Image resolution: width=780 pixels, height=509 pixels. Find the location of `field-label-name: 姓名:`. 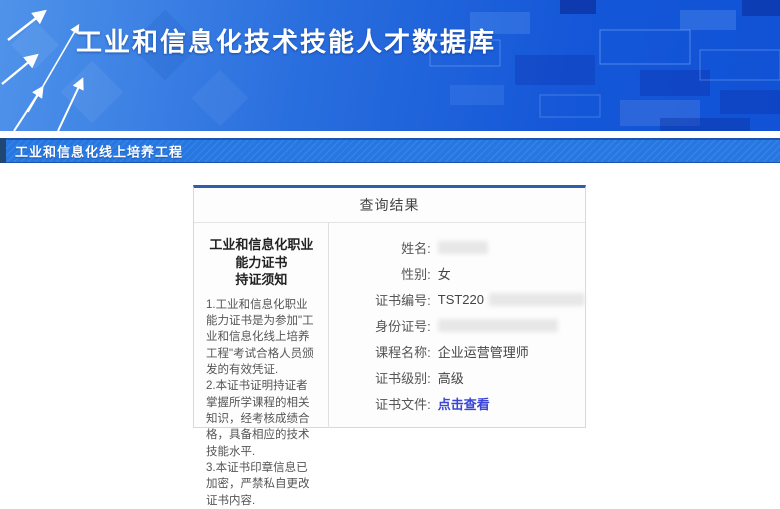

field-label-name: 姓名: is located at coordinates (416, 248).